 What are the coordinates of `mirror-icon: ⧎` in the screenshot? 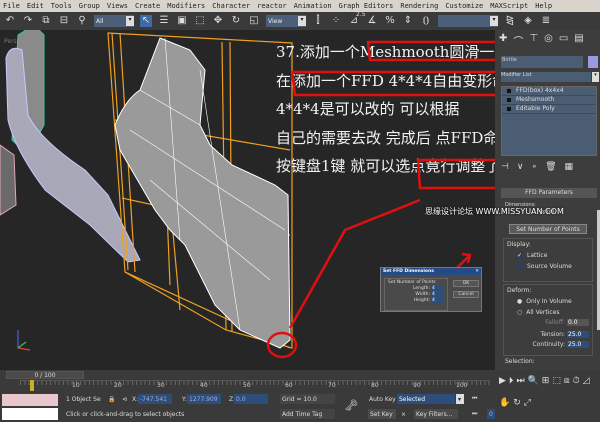 It's located at (510, 21).